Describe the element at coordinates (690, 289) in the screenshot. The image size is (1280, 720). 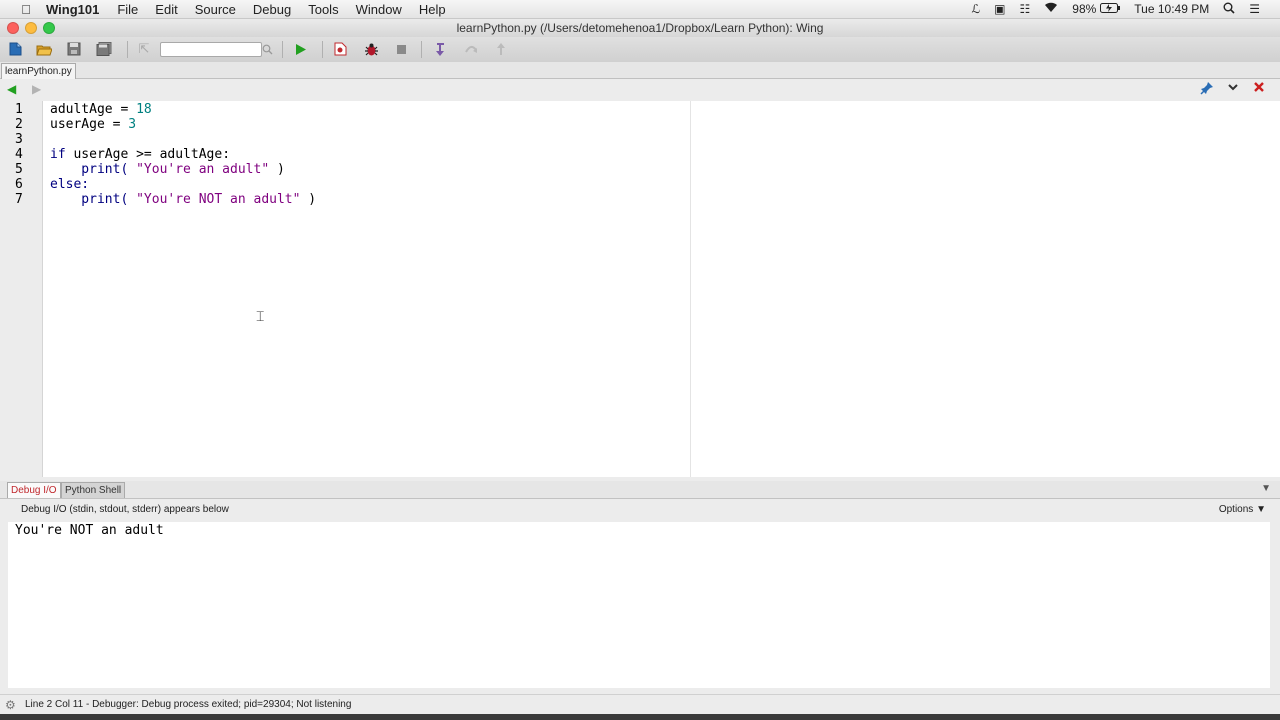
I see `edge-guide-line` at that location.